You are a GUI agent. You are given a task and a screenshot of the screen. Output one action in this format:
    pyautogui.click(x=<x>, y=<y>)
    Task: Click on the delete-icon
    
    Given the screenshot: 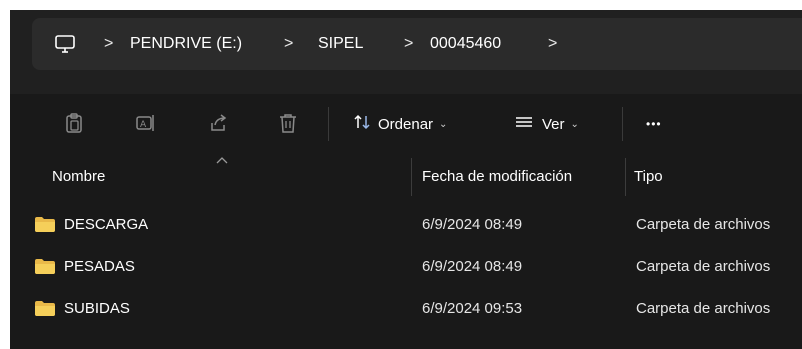 What is the action you would take?
    pyautogui.click(x=288, y=123)
    